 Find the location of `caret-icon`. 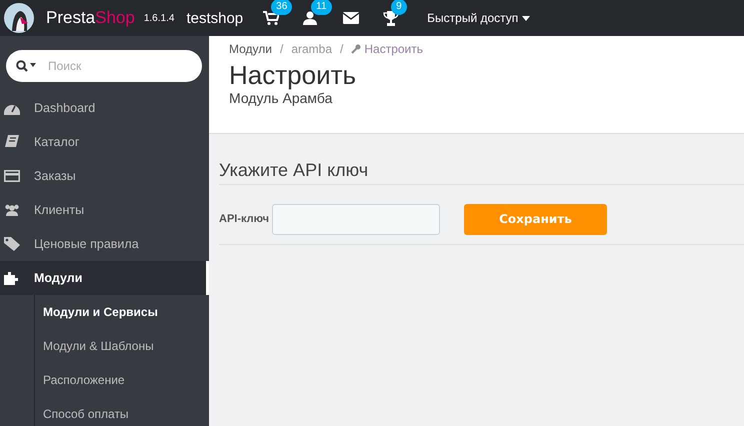

caret-icon is located at coordinates (526, 18).